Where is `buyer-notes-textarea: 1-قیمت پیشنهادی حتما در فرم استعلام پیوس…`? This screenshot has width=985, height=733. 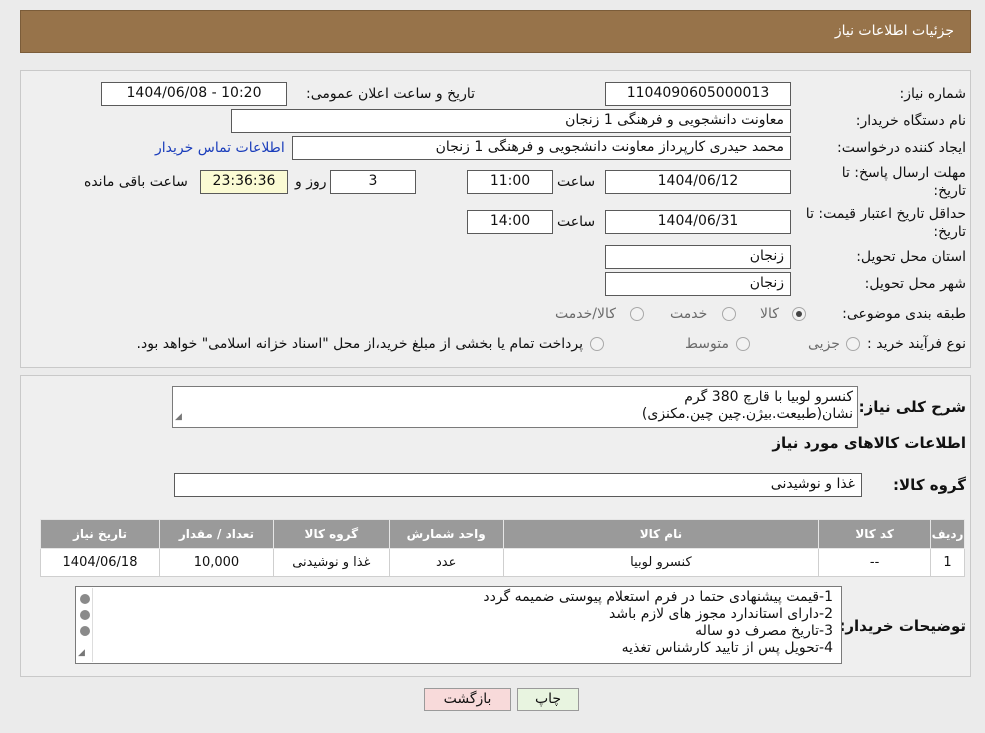
buyer-notes-textarea: 1-قیمت پیشنهادی حتما در فرم استعلام پیوس… is located at coordinates (458, 625).